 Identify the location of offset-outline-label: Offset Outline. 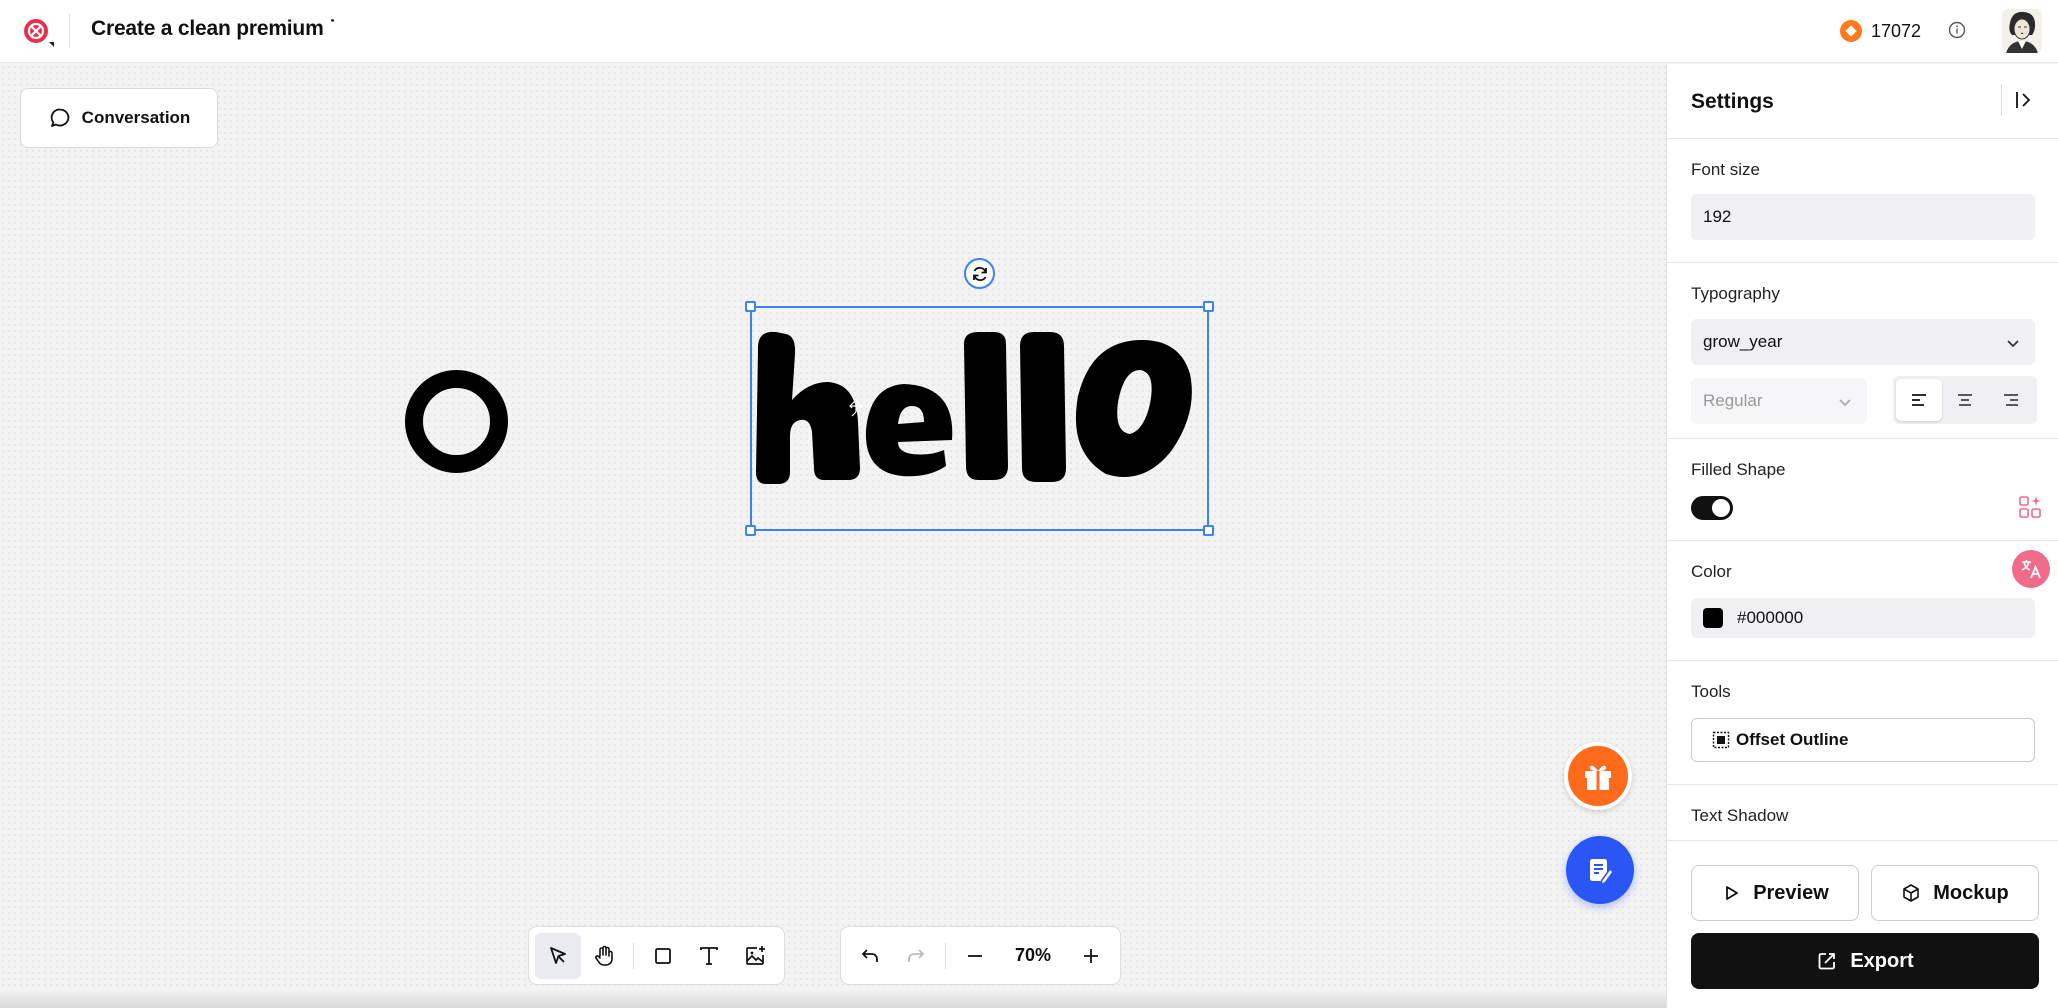
(1792, 739).